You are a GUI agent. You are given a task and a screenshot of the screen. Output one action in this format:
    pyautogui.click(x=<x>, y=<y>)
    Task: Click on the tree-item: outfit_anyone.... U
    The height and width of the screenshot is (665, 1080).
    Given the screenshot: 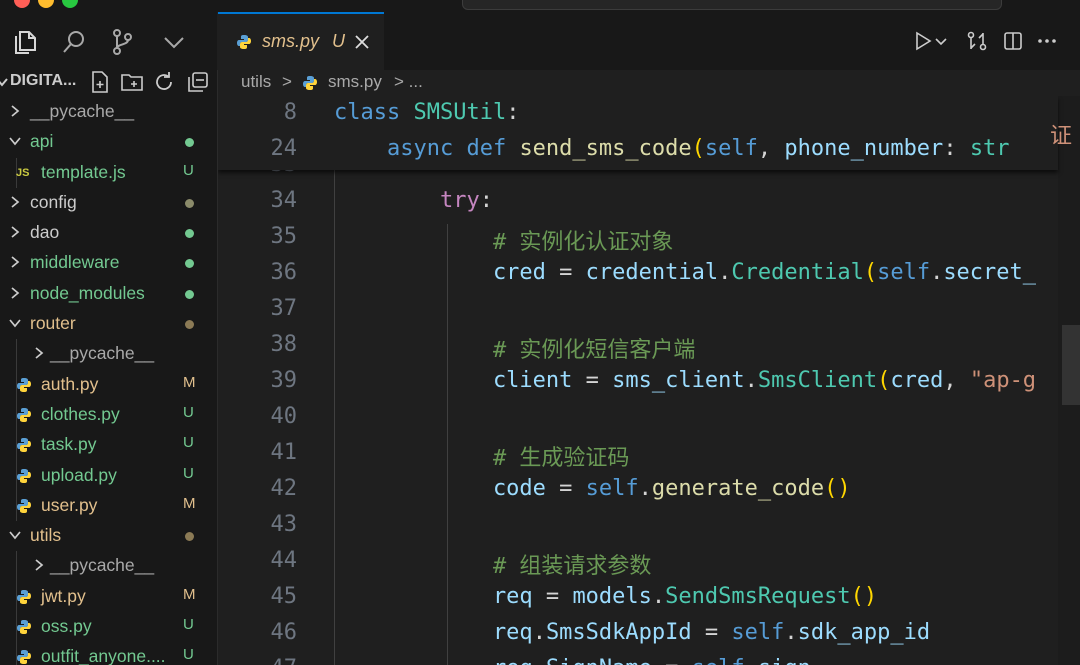 What is the action you would take?
    pyautogui.click(x=108, y=653)
    